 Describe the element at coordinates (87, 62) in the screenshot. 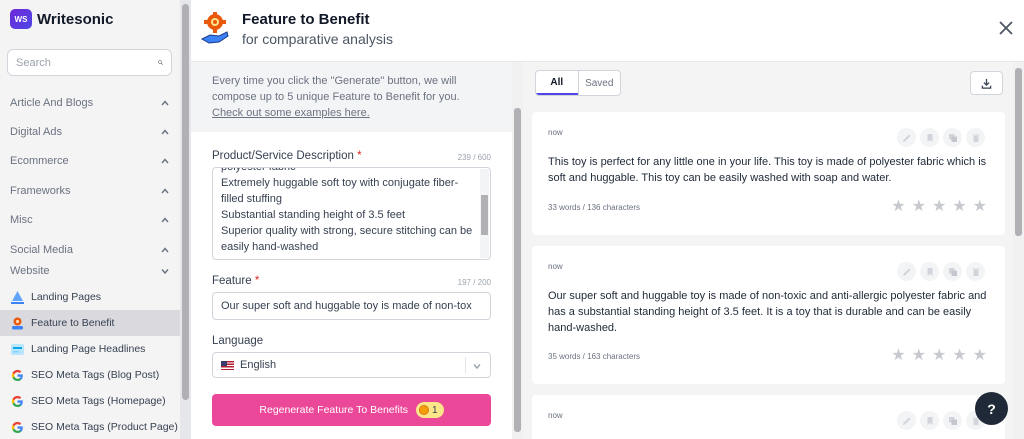

I see `search-input` at that location.